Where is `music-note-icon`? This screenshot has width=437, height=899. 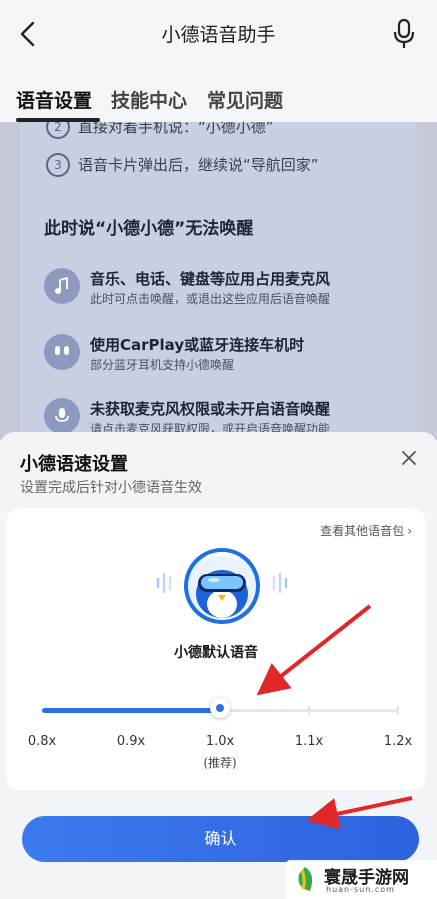 music-note-icon is located at coordinates (62, 286).